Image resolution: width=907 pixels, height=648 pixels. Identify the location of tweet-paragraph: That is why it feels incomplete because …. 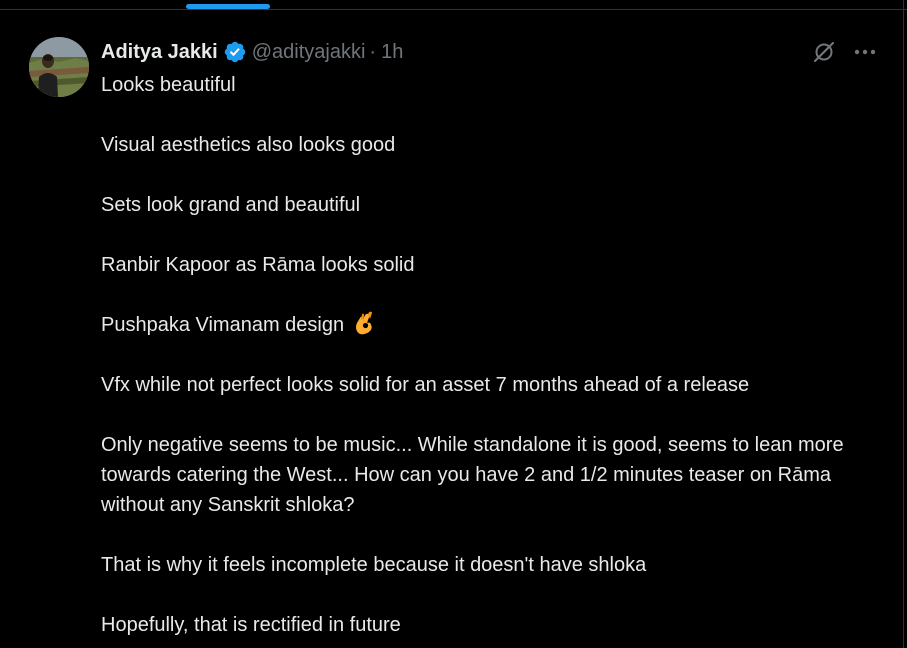
(374, 565).